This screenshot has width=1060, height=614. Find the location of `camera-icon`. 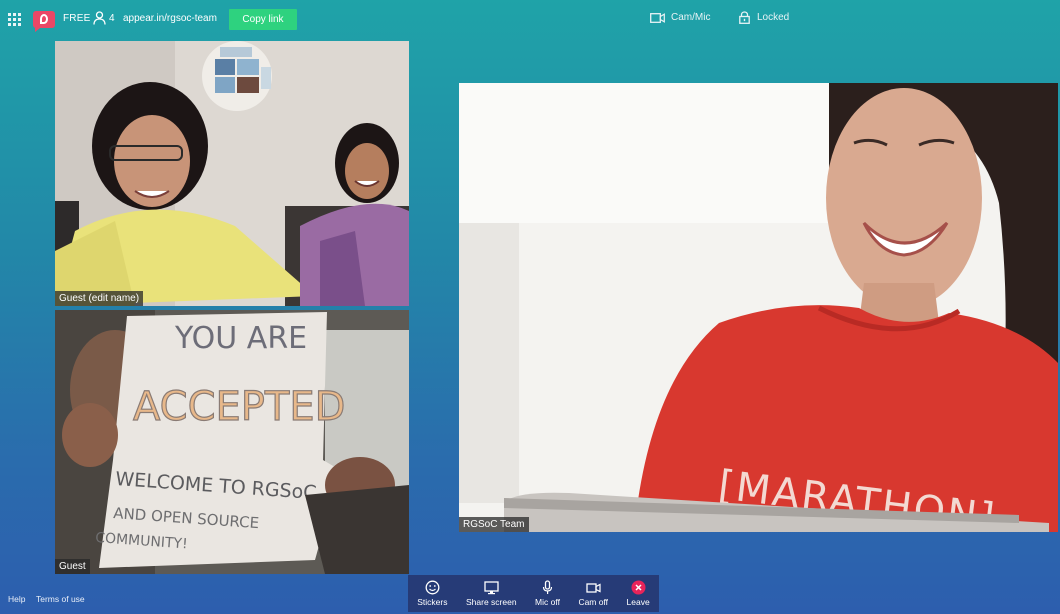

camera-icon is located at coordinates (657, 17).